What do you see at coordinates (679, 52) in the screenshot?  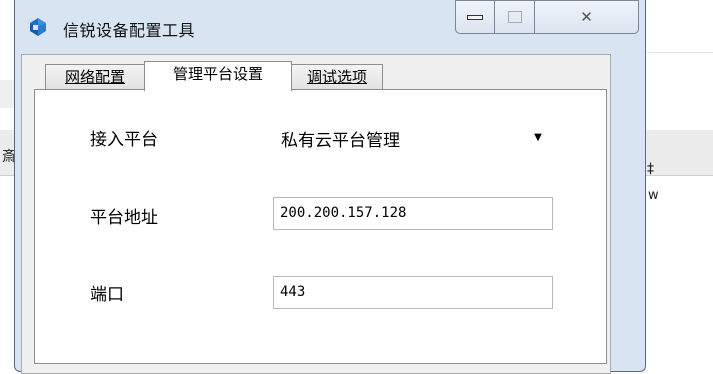 I see `background-right-line` at bounding box center [679, 52].